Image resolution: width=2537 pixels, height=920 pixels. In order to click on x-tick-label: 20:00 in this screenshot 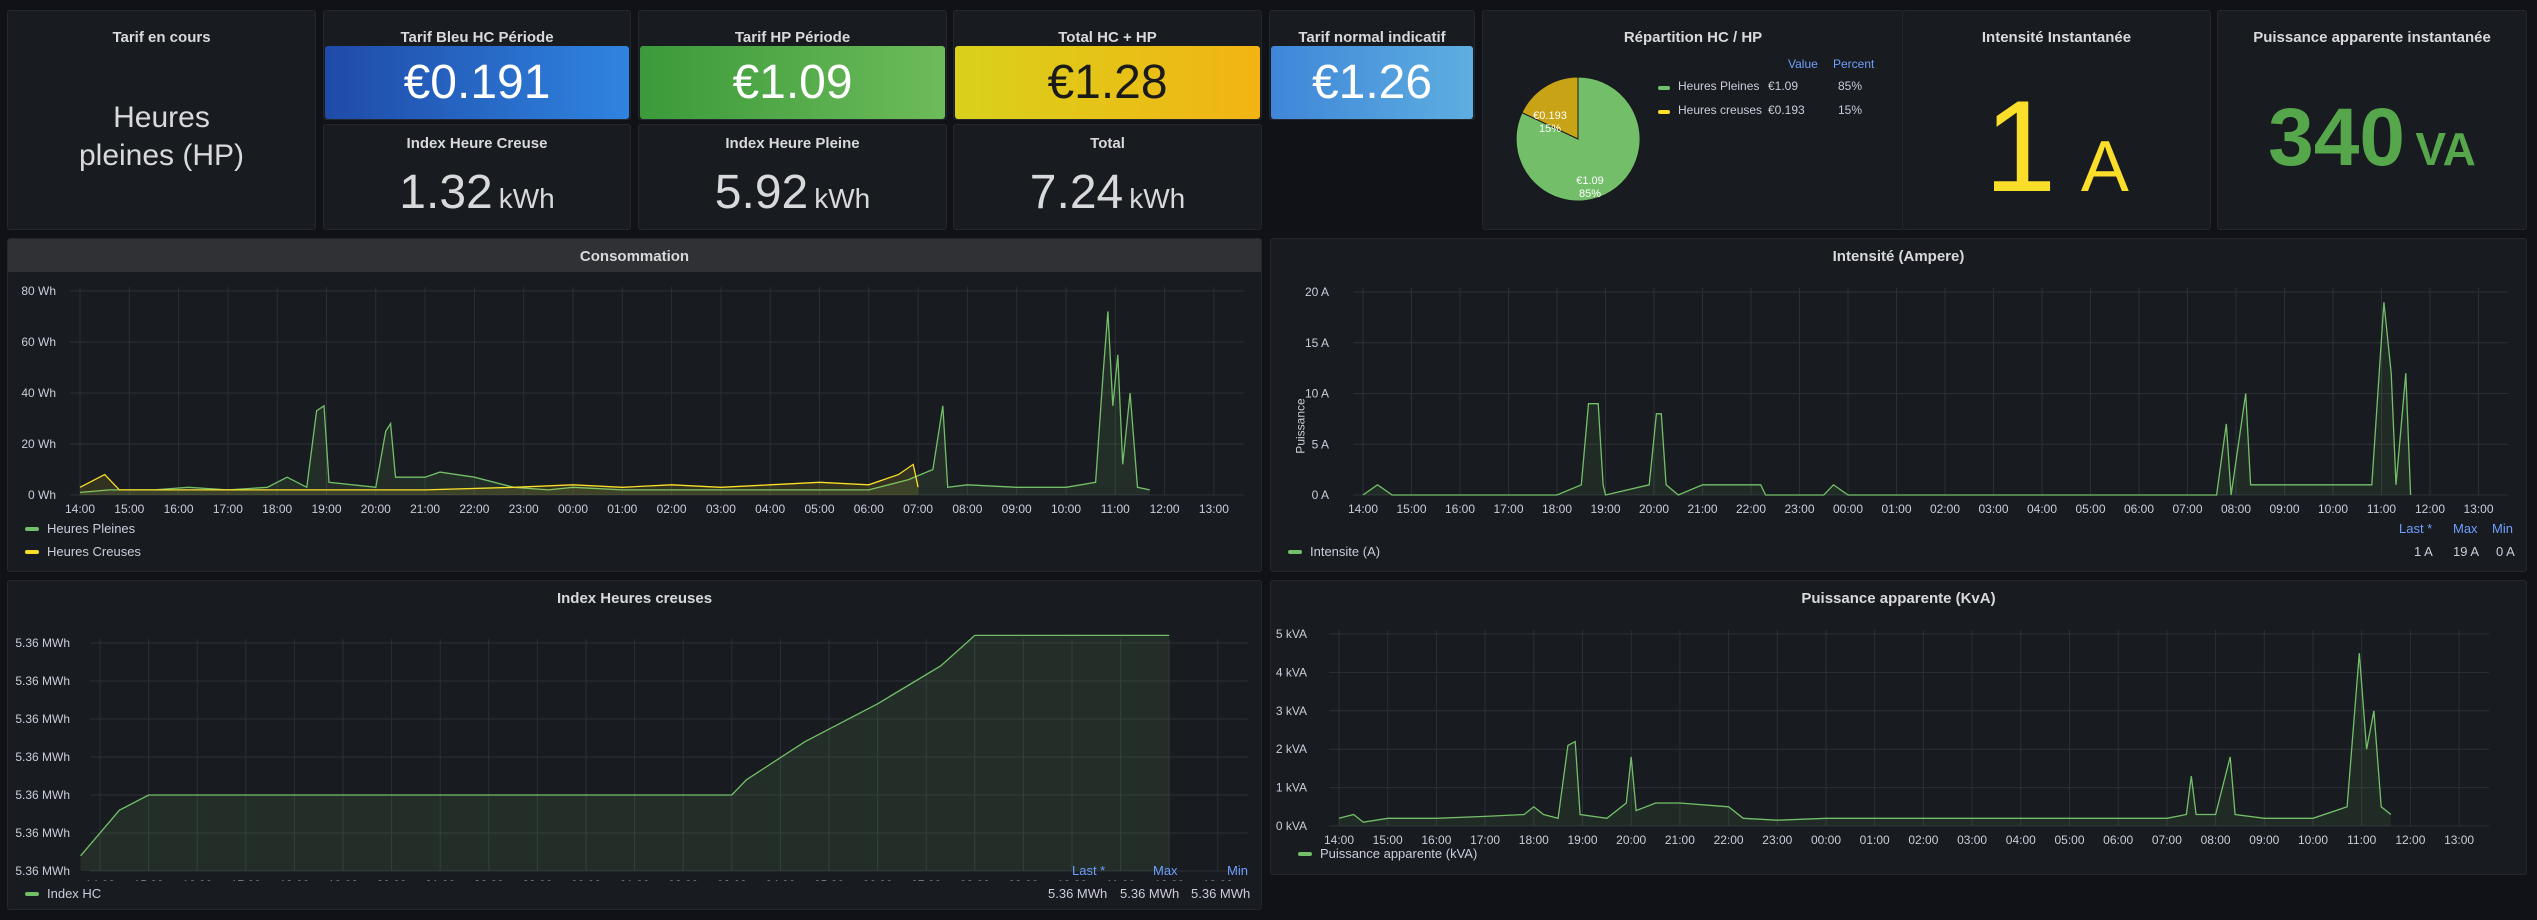, I will do `click(1654, 509)`.